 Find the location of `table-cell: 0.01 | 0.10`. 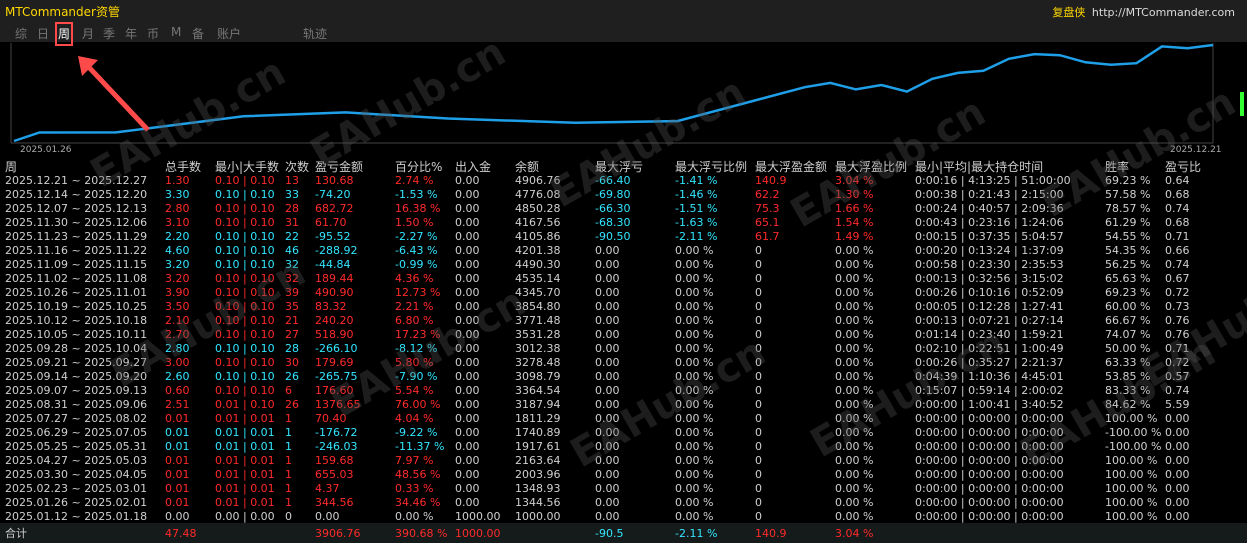

table-cell: 0.01 | 0.10 is located at coordinates (245, 404).